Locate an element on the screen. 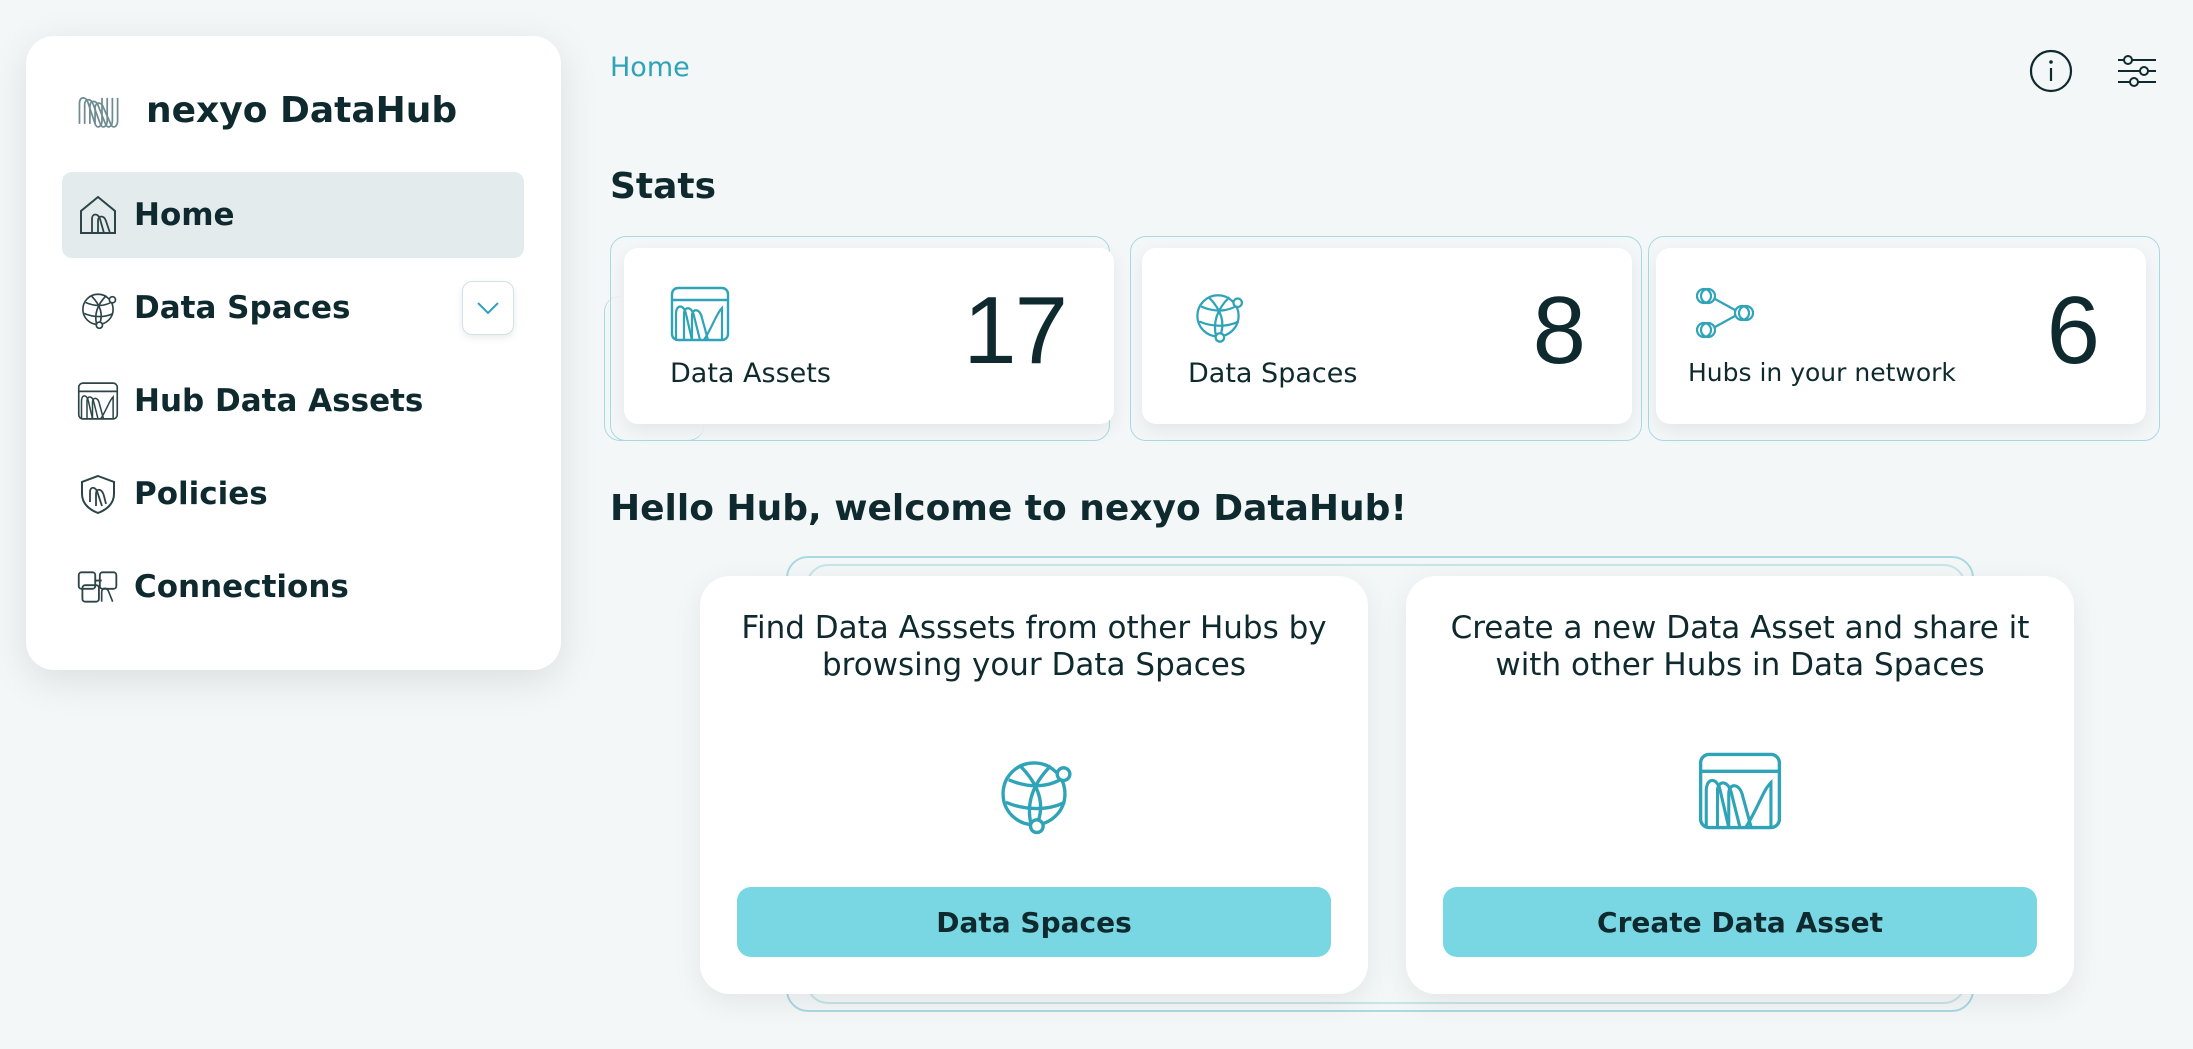 This screenshot has height=1049, width=2193. stat-card-hubs: Hubs in your network 6 is located at coordinates (1907, 339).